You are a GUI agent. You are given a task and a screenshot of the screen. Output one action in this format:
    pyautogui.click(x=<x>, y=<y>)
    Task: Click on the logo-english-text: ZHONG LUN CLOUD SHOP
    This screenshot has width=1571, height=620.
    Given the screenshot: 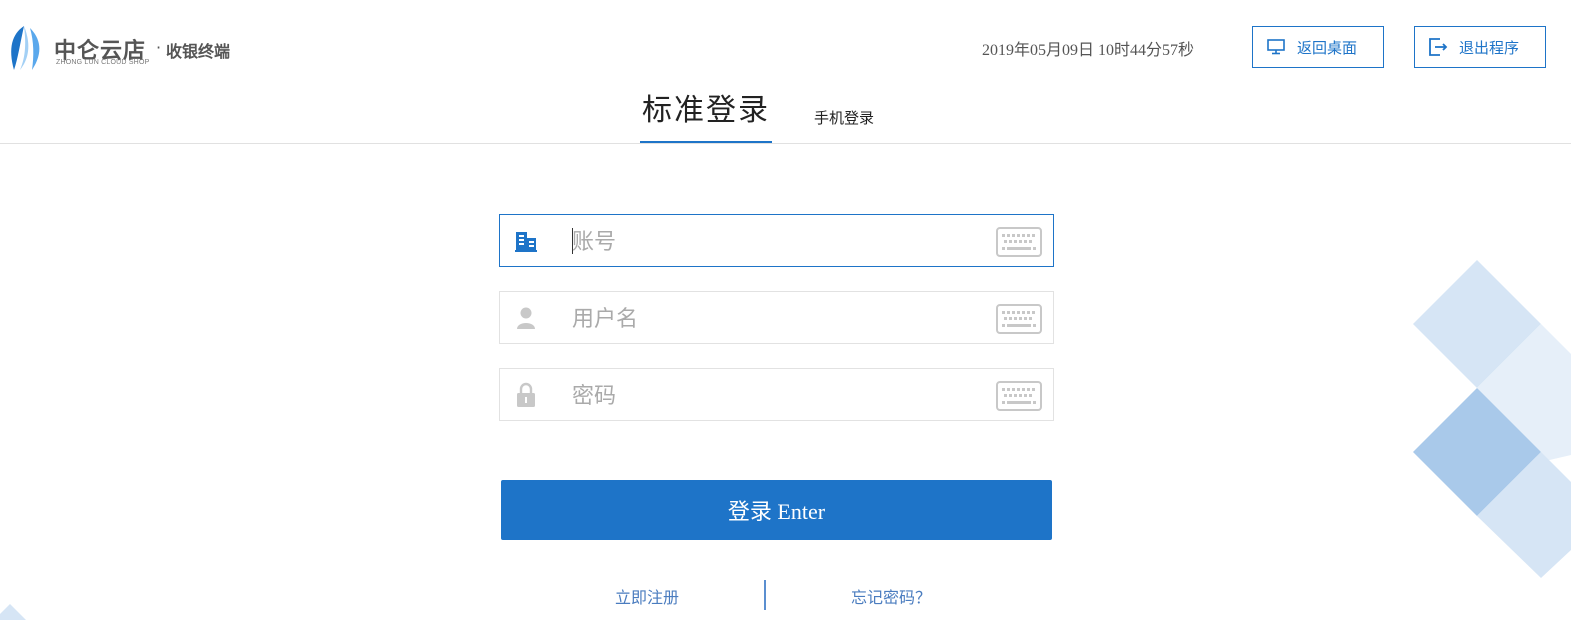 What is the action you would take?
    pyautogui.click(x=103, y=62)
    